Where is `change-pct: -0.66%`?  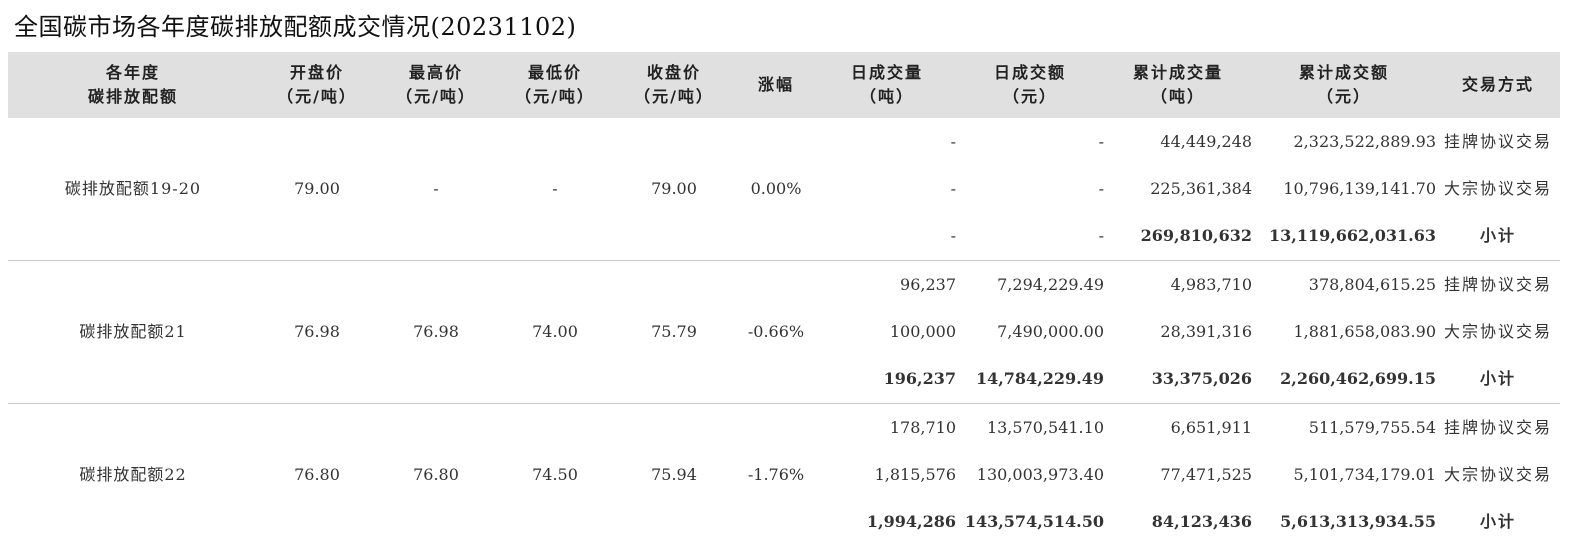
change-pct: -0.66% is located at coordinates (776, 331).